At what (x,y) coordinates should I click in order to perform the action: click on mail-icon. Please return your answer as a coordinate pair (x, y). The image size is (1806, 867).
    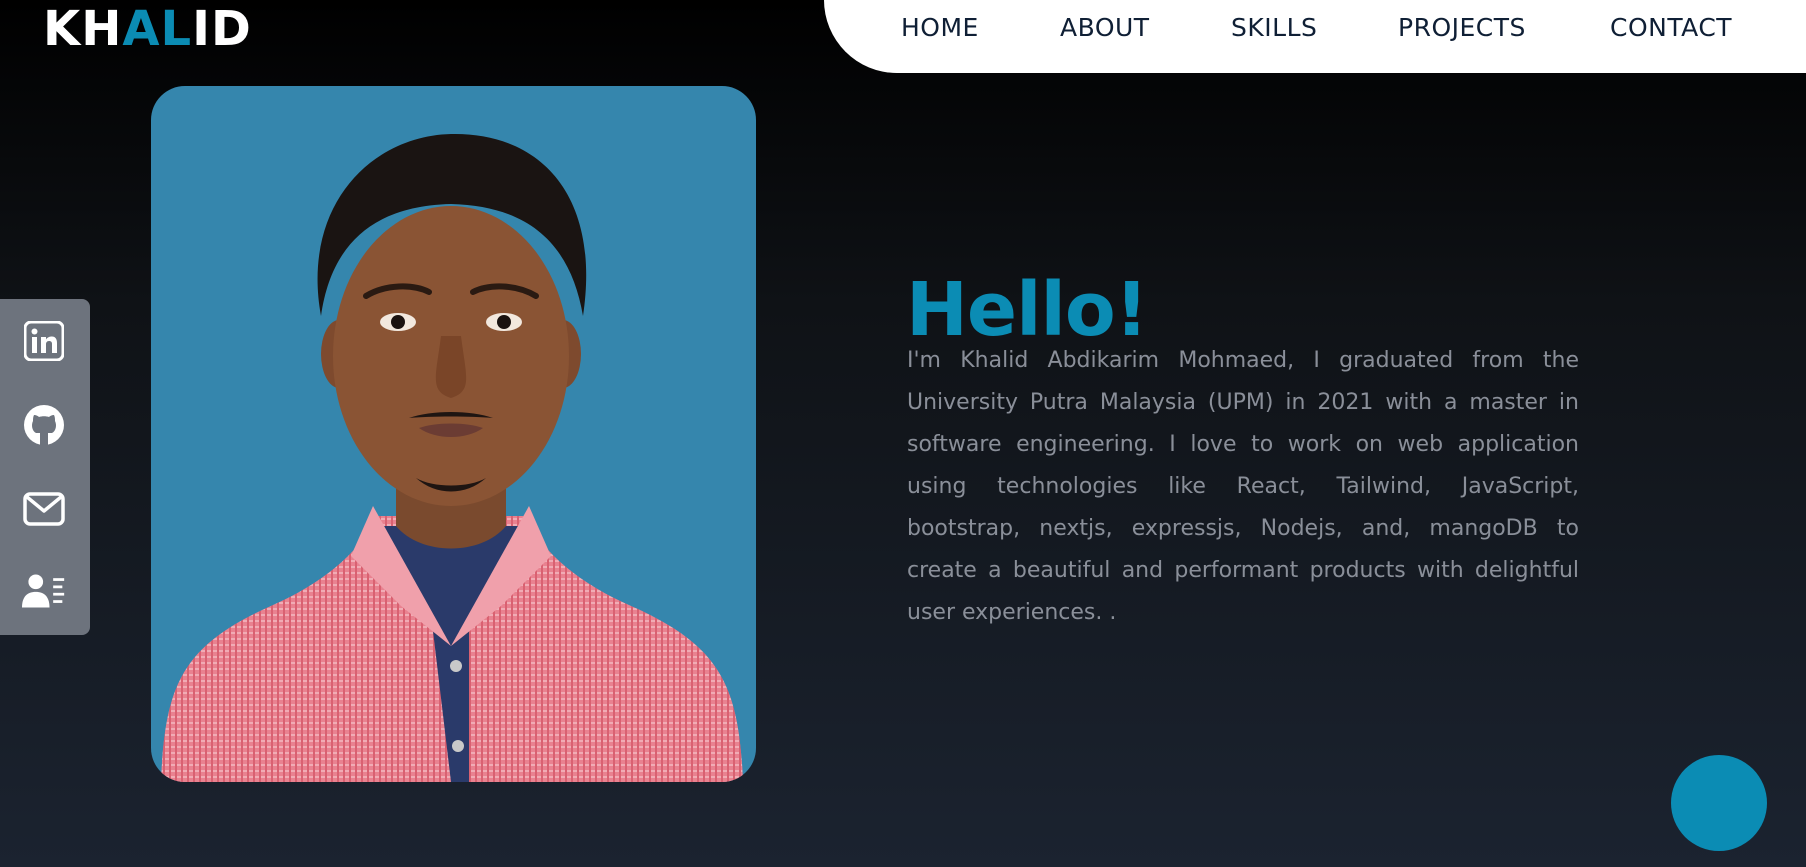
    Looking at the image, I should click on (44, 509).